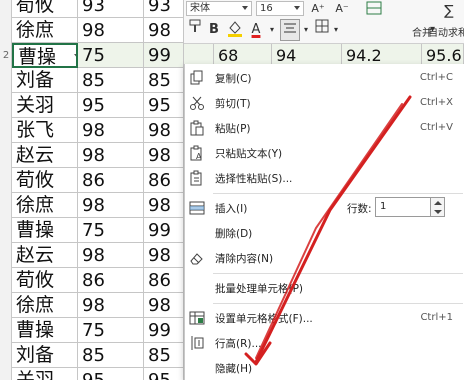  Describe the element at coordinates (322, 30) in the screenshot. I see `borders-icon` at that location.